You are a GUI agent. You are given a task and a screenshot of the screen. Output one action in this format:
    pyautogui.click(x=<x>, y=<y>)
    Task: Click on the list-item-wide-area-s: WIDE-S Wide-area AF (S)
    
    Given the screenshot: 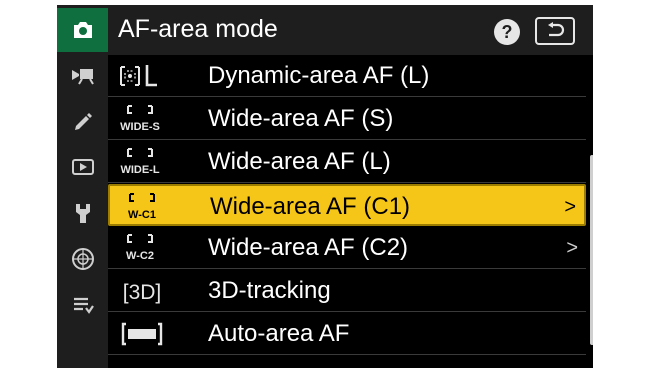 What is the action you would take?
    pyautogui.click(x=347, y=119)
    